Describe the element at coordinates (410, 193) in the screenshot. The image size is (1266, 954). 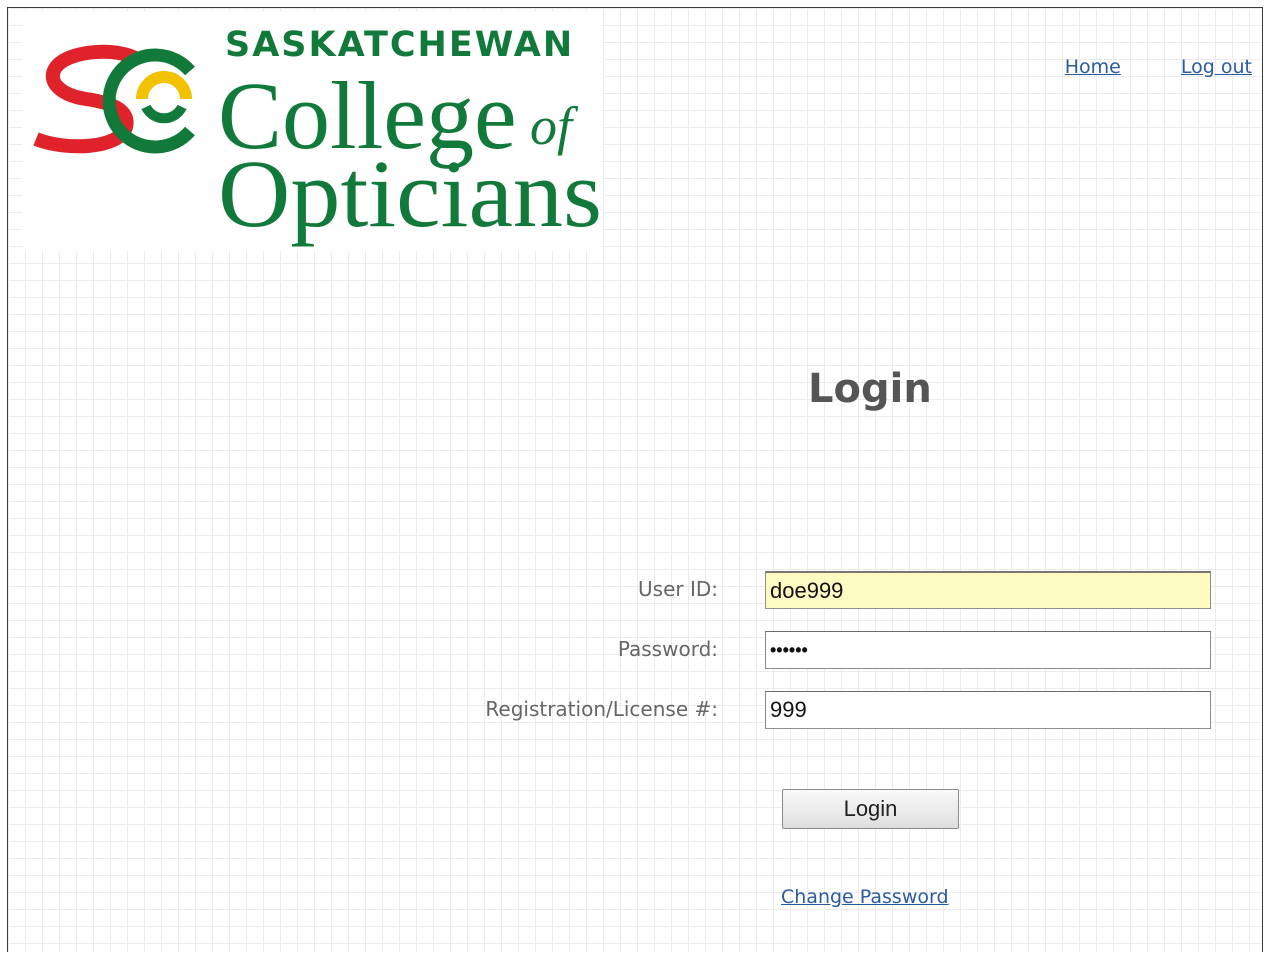
I see `logo-line3: Opticians` at that location.